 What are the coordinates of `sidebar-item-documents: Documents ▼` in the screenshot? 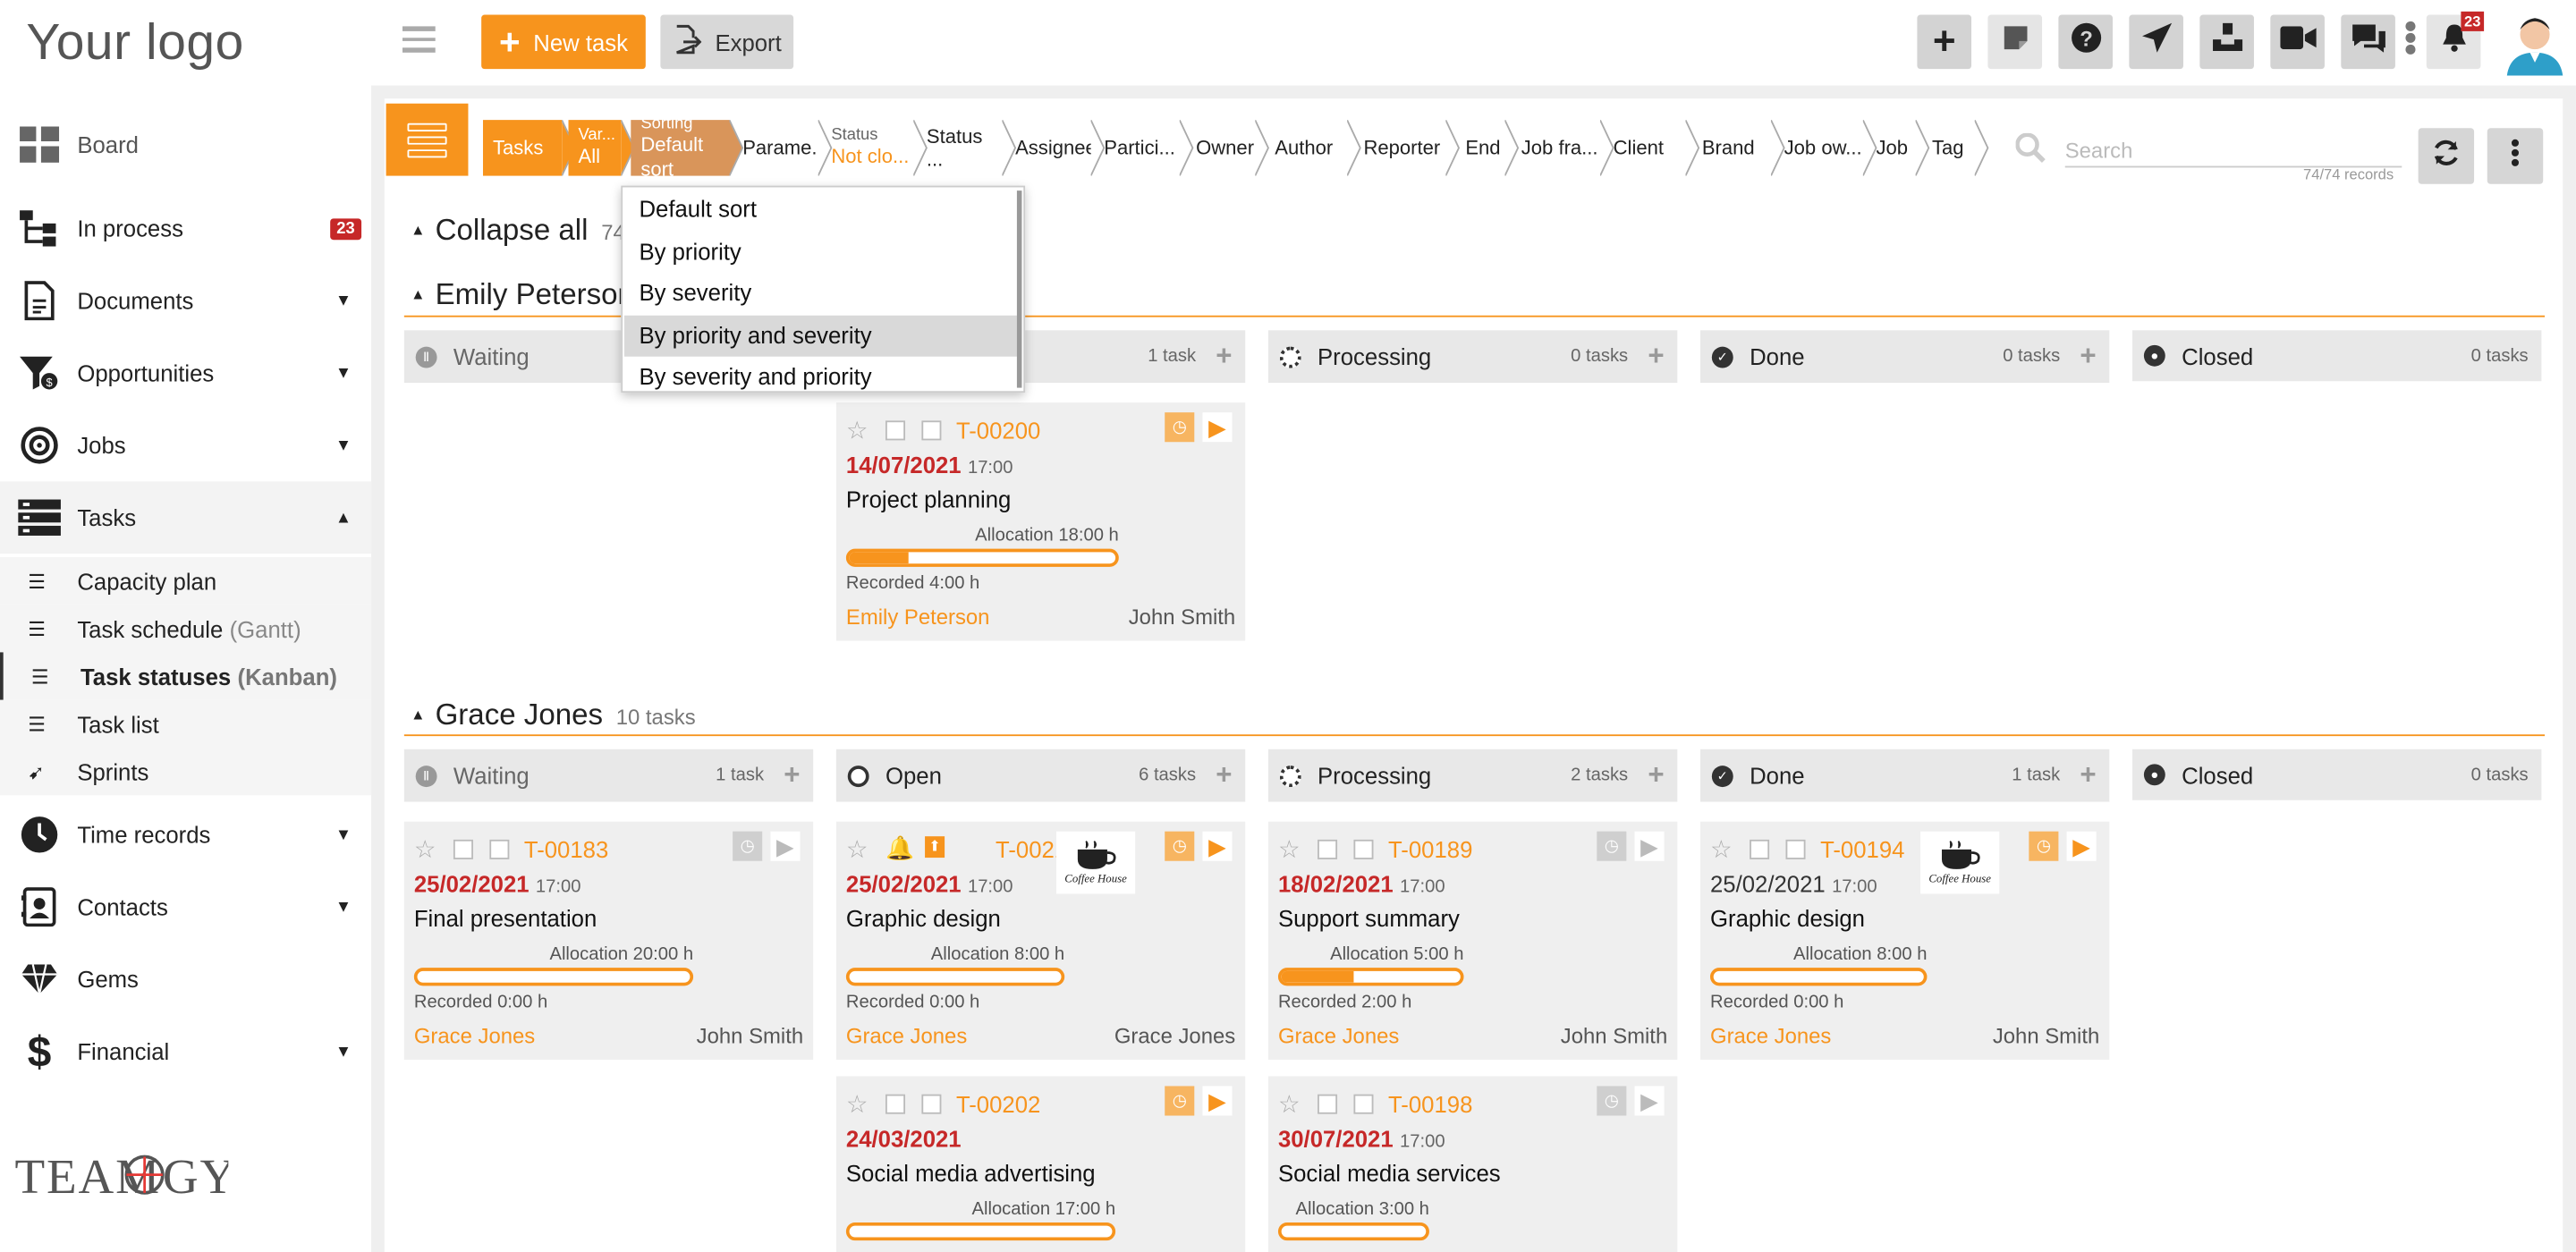 It's located at (185, 301).